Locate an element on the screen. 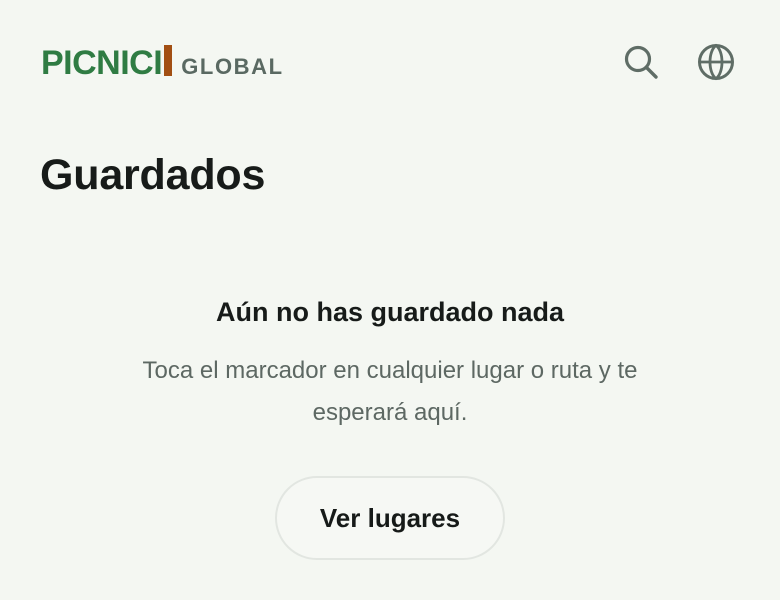 The width and height of the screenshot is (780, 600). language-button is located at coordinates (716, 62).